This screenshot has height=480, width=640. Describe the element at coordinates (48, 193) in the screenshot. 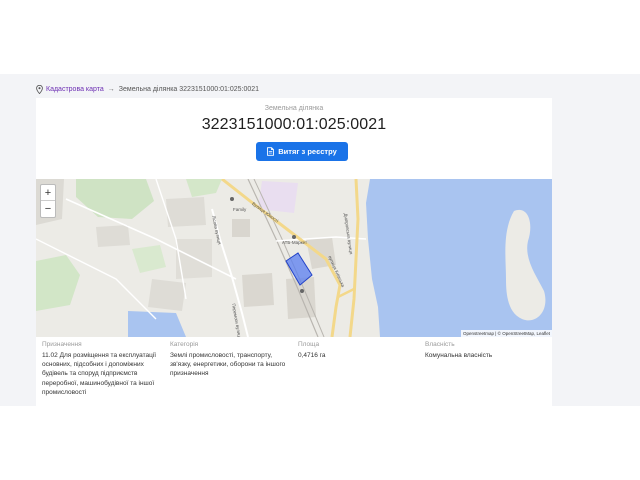

I see `zoom-in-button: +` at that location.